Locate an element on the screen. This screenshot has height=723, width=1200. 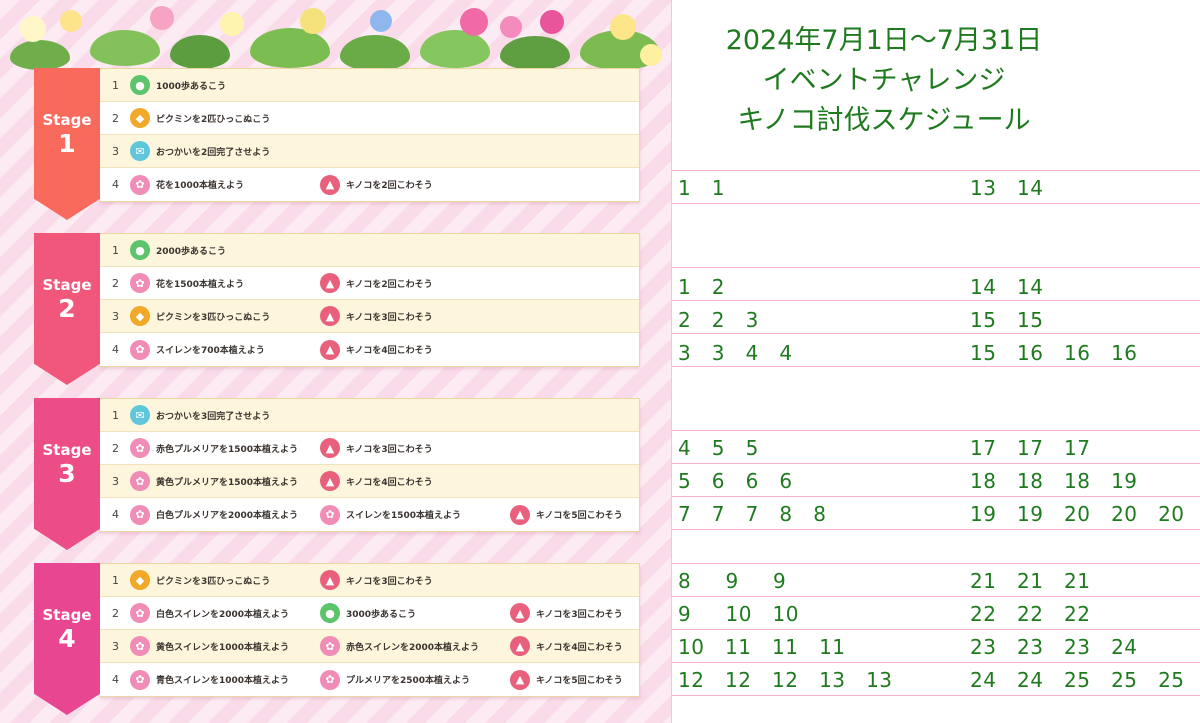
stage-tab: Stage 3 is located at coordinates (67, 474).